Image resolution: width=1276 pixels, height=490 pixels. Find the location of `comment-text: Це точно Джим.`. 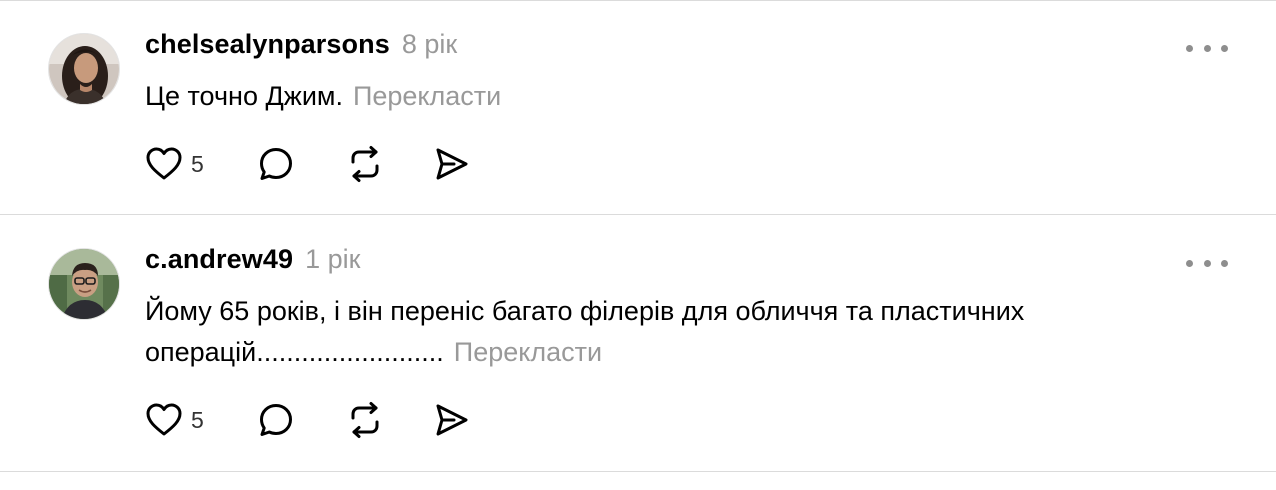

comment-text: Це точно Джим. is located at coordinates (244, 96).